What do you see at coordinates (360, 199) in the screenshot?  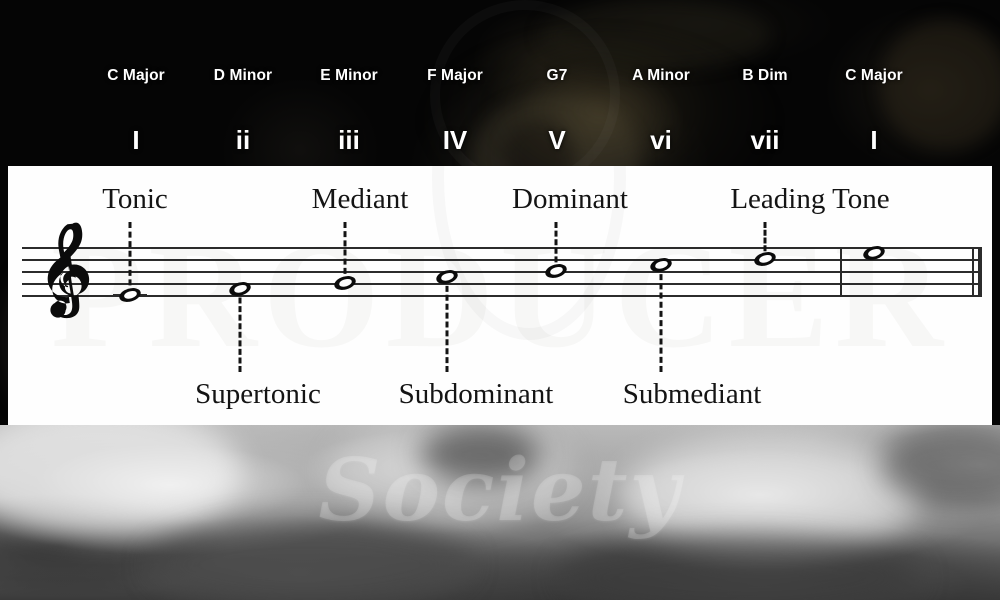 I see `scale-degree-label: Mediant` at bounding box center [360, 199].